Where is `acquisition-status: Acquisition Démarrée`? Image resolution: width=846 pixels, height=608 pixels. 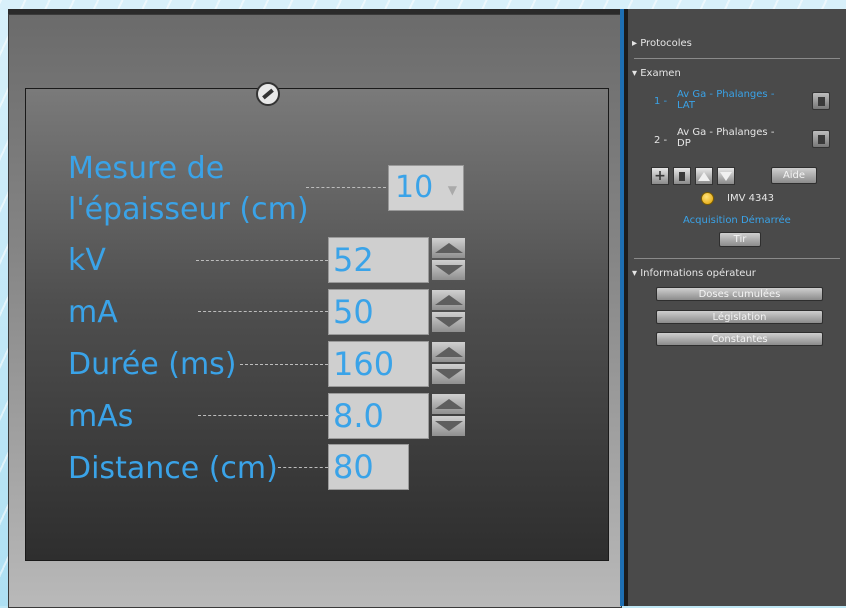
acquisition-status: Acquisition Démarrée is located at coordinates (737, 220).